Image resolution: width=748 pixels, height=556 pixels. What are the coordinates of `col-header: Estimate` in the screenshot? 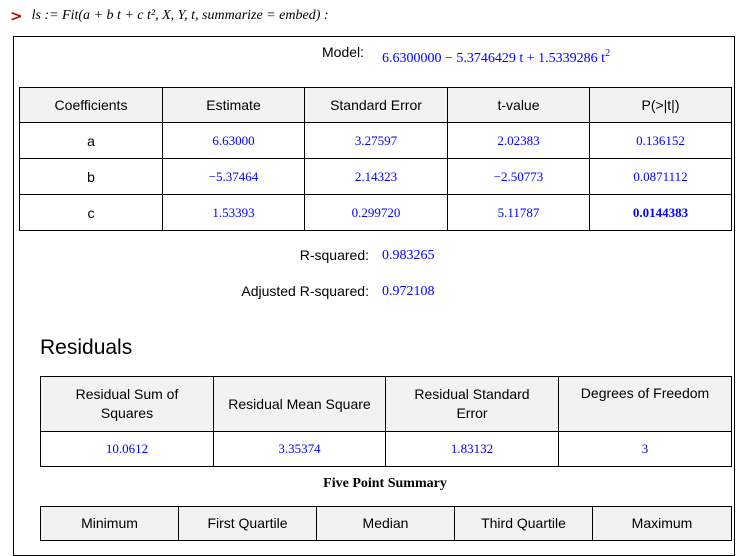 It's located at (233, 105).